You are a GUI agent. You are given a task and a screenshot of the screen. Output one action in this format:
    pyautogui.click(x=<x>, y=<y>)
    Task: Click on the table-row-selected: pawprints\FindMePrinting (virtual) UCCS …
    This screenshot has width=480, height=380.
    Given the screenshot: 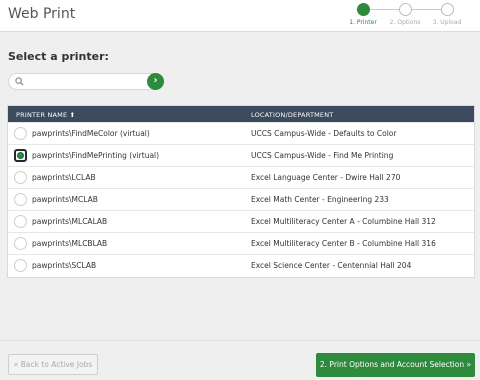 What is the action you would take?
    pyautogui.click(x=241, y=155)
    